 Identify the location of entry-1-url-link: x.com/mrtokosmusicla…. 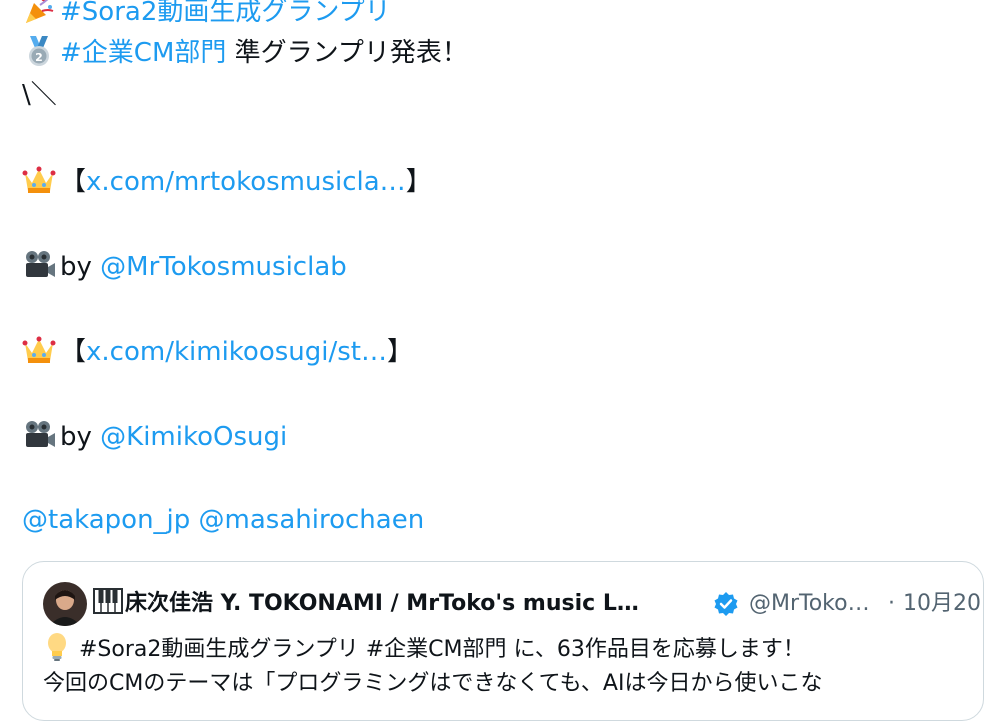
(246, 182).